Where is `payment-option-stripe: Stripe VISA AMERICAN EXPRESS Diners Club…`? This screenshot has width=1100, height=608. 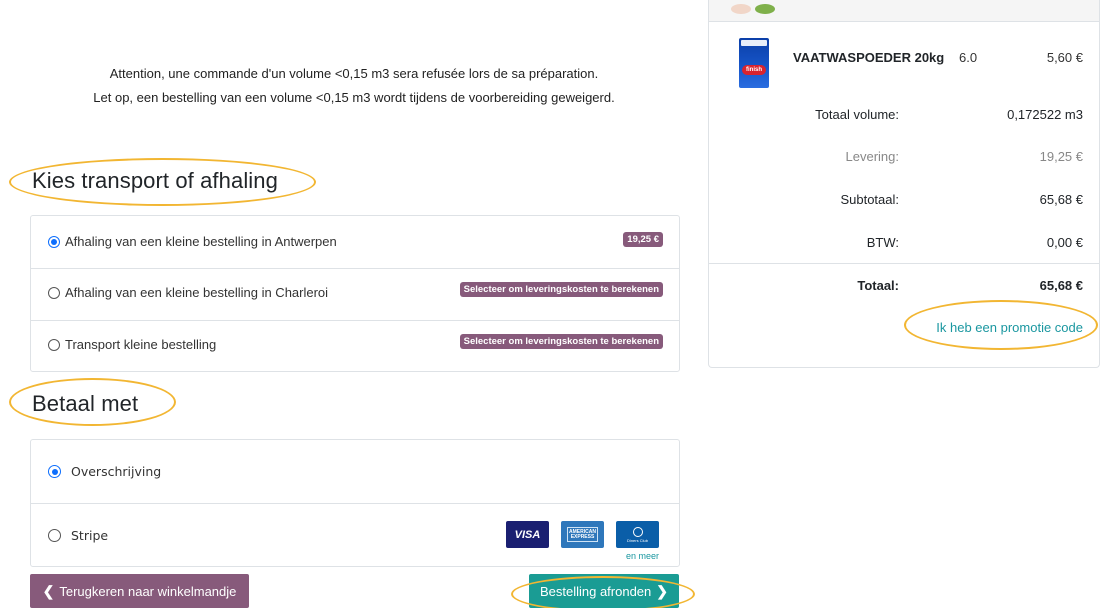 payment-option-stripe: Stripe VISA AMERICAN EXPRESS Diners Club… is located at coordinates (355, 535).